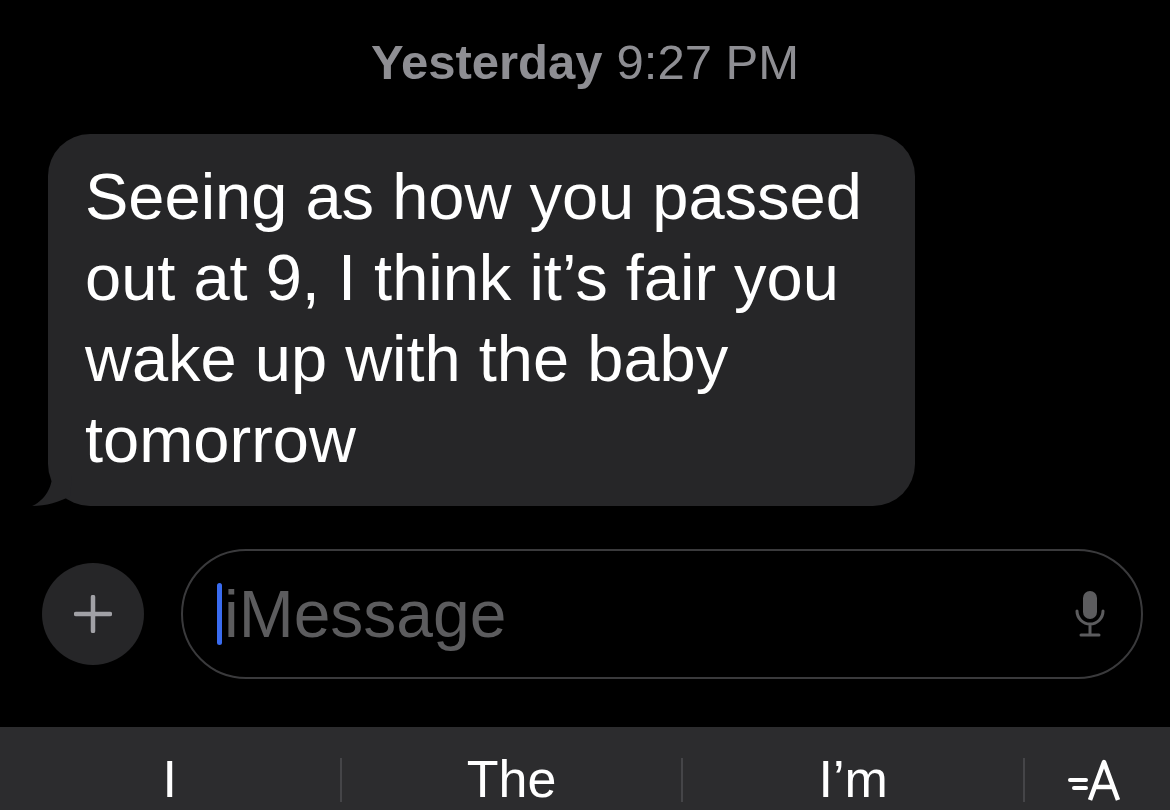  Describe the element at coordinates (219, 614) in the screenshot. I see `text-cursor` at that location.